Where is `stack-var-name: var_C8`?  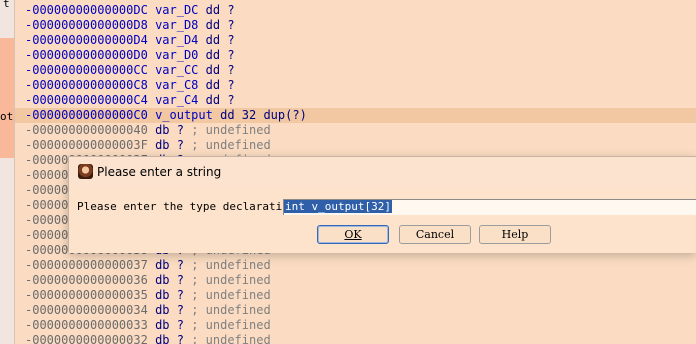 stack-var-name: var_C8 is located at coordinates (176, 85).